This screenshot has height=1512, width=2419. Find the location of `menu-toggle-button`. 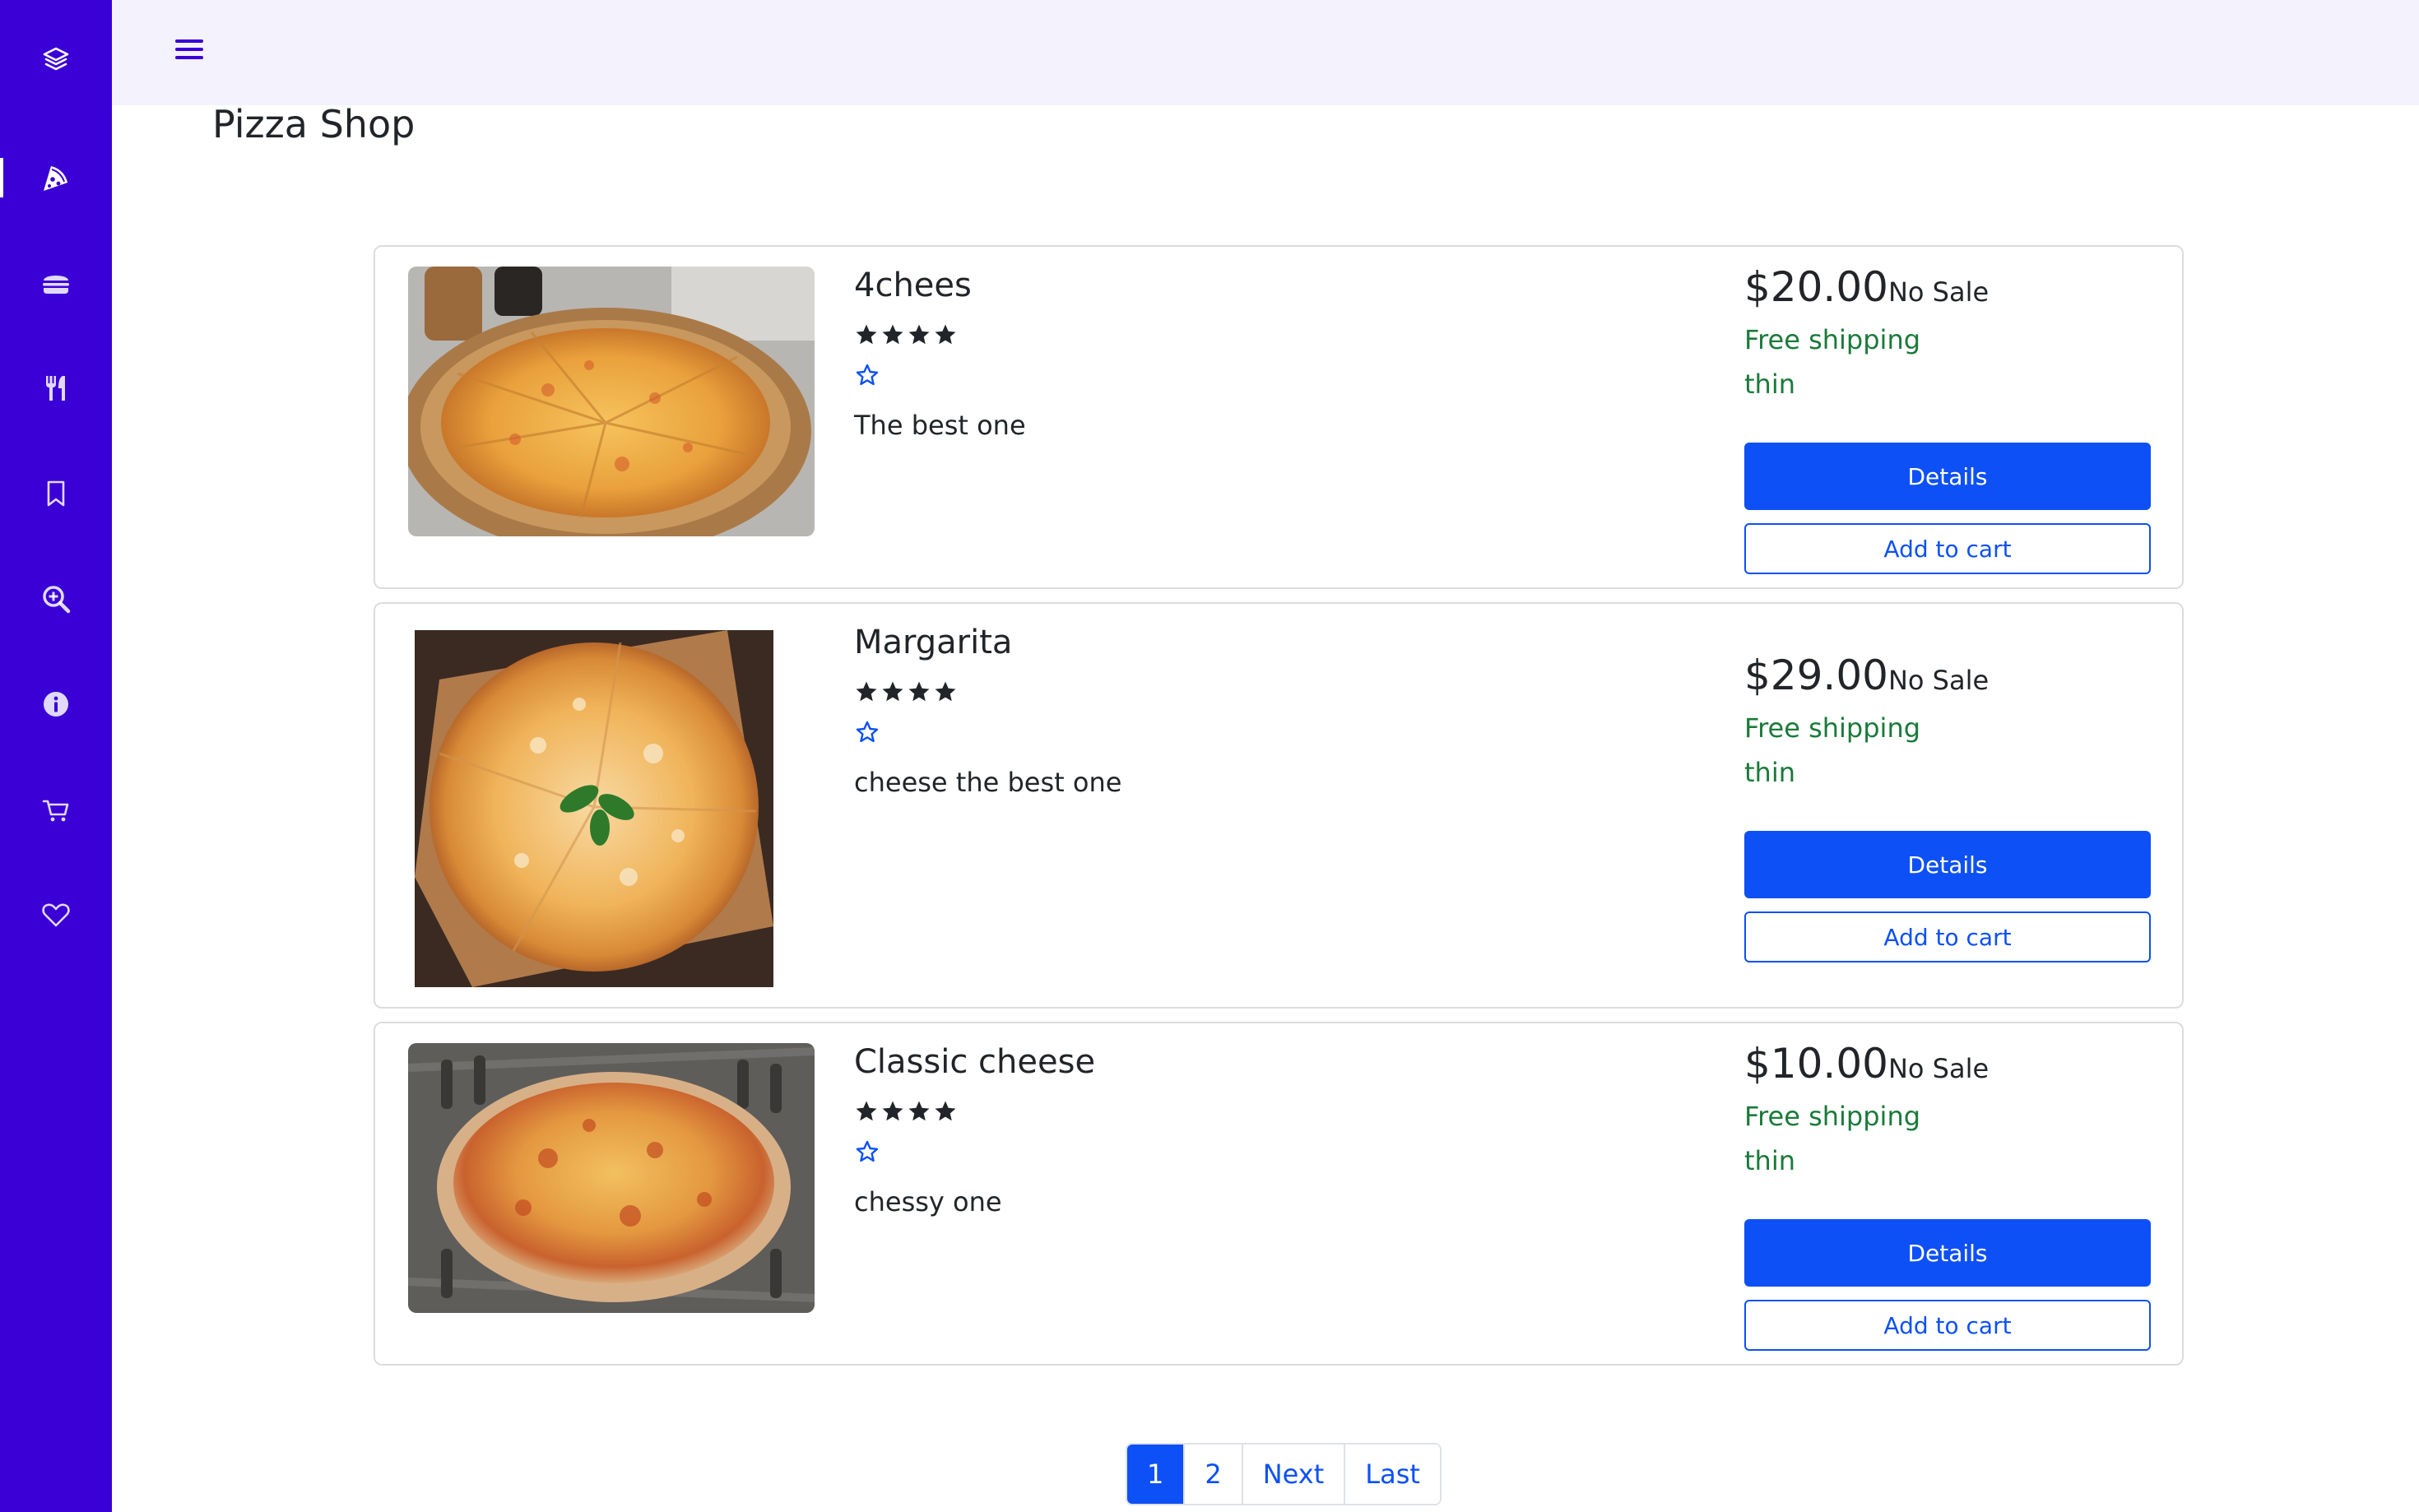

menu-toggle-button is located at coordinates (189, 49).